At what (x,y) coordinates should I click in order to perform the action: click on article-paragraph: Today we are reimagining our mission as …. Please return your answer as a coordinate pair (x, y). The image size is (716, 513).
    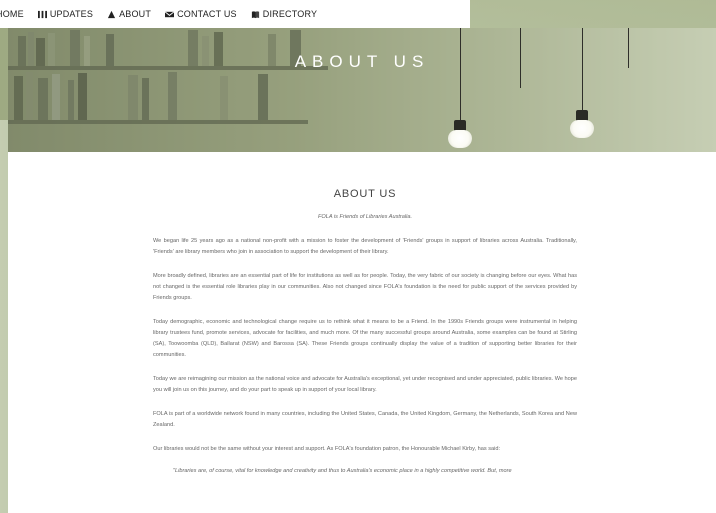
    Looking at the image, I should click on (365, 384).